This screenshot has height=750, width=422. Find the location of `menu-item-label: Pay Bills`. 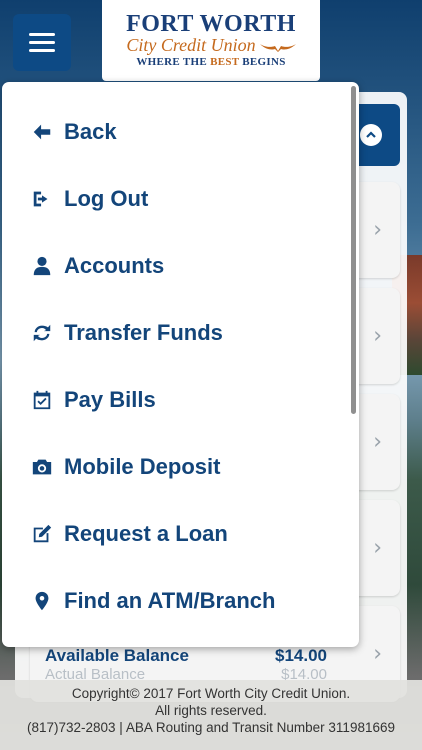

menu-item-label: Pay Bills is located at coordinates (110, 399).